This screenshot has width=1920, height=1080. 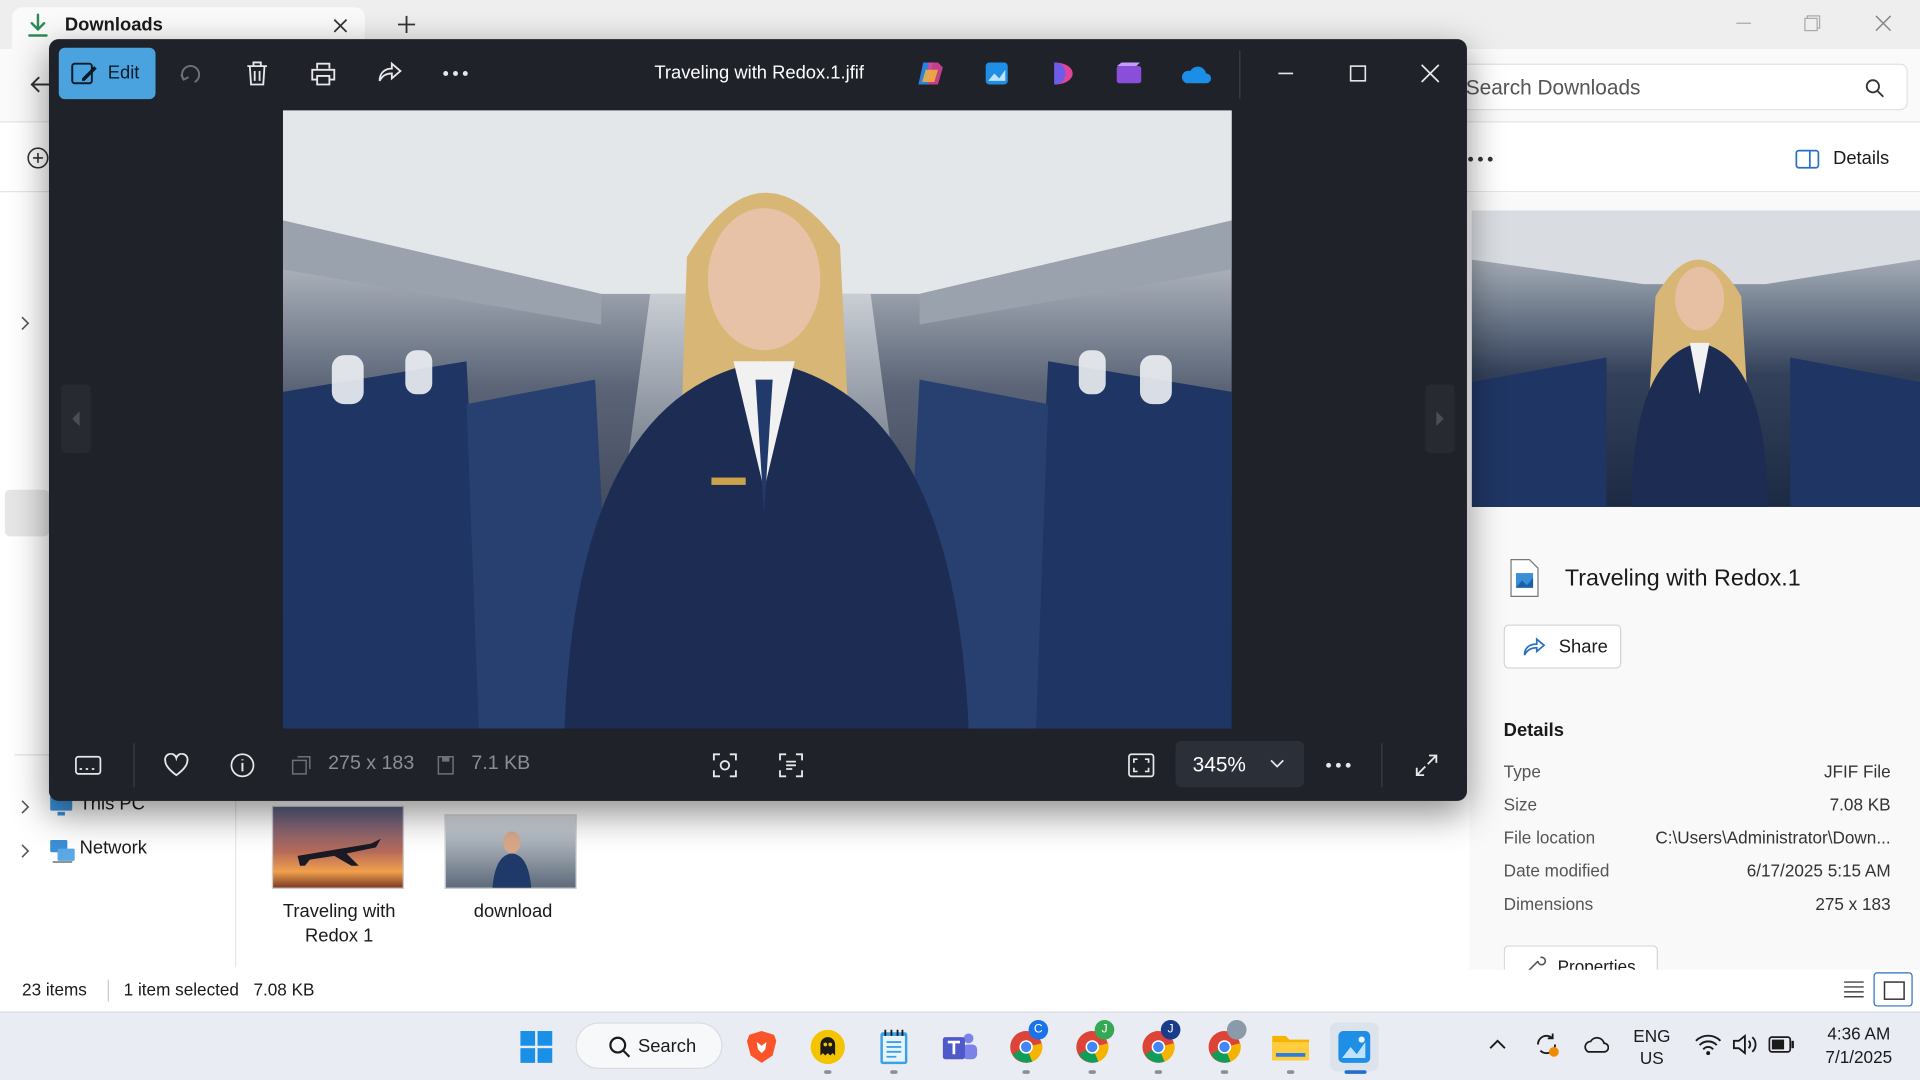 I want to click on selection-size: 7.08 KB, so click(x=284, y=989).